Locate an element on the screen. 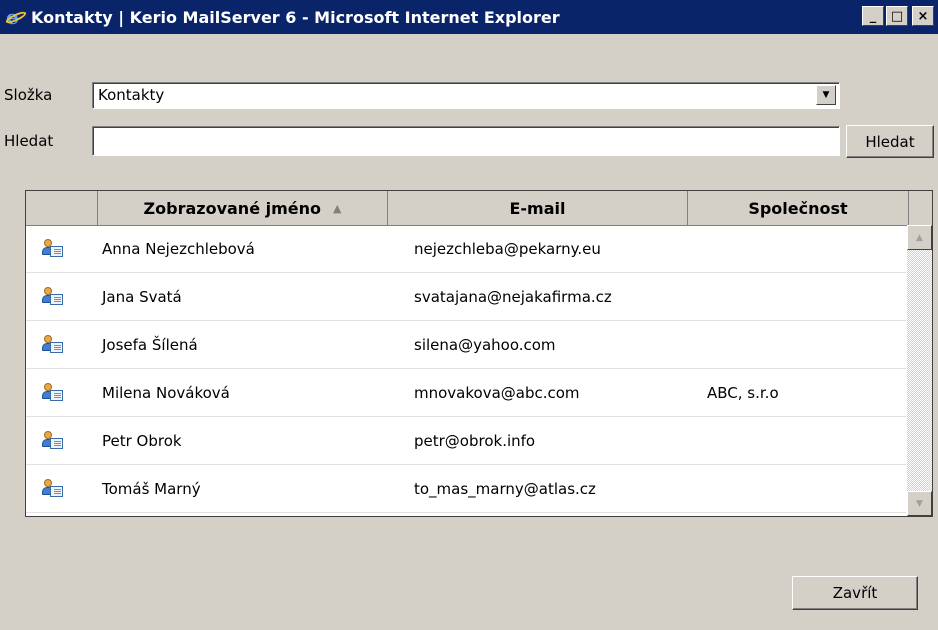 Image resolution: width=938 pixels, height=630 pixels. table-row: Josefa Šílená silena@yahoo.com is located at coordinates (466, 345).